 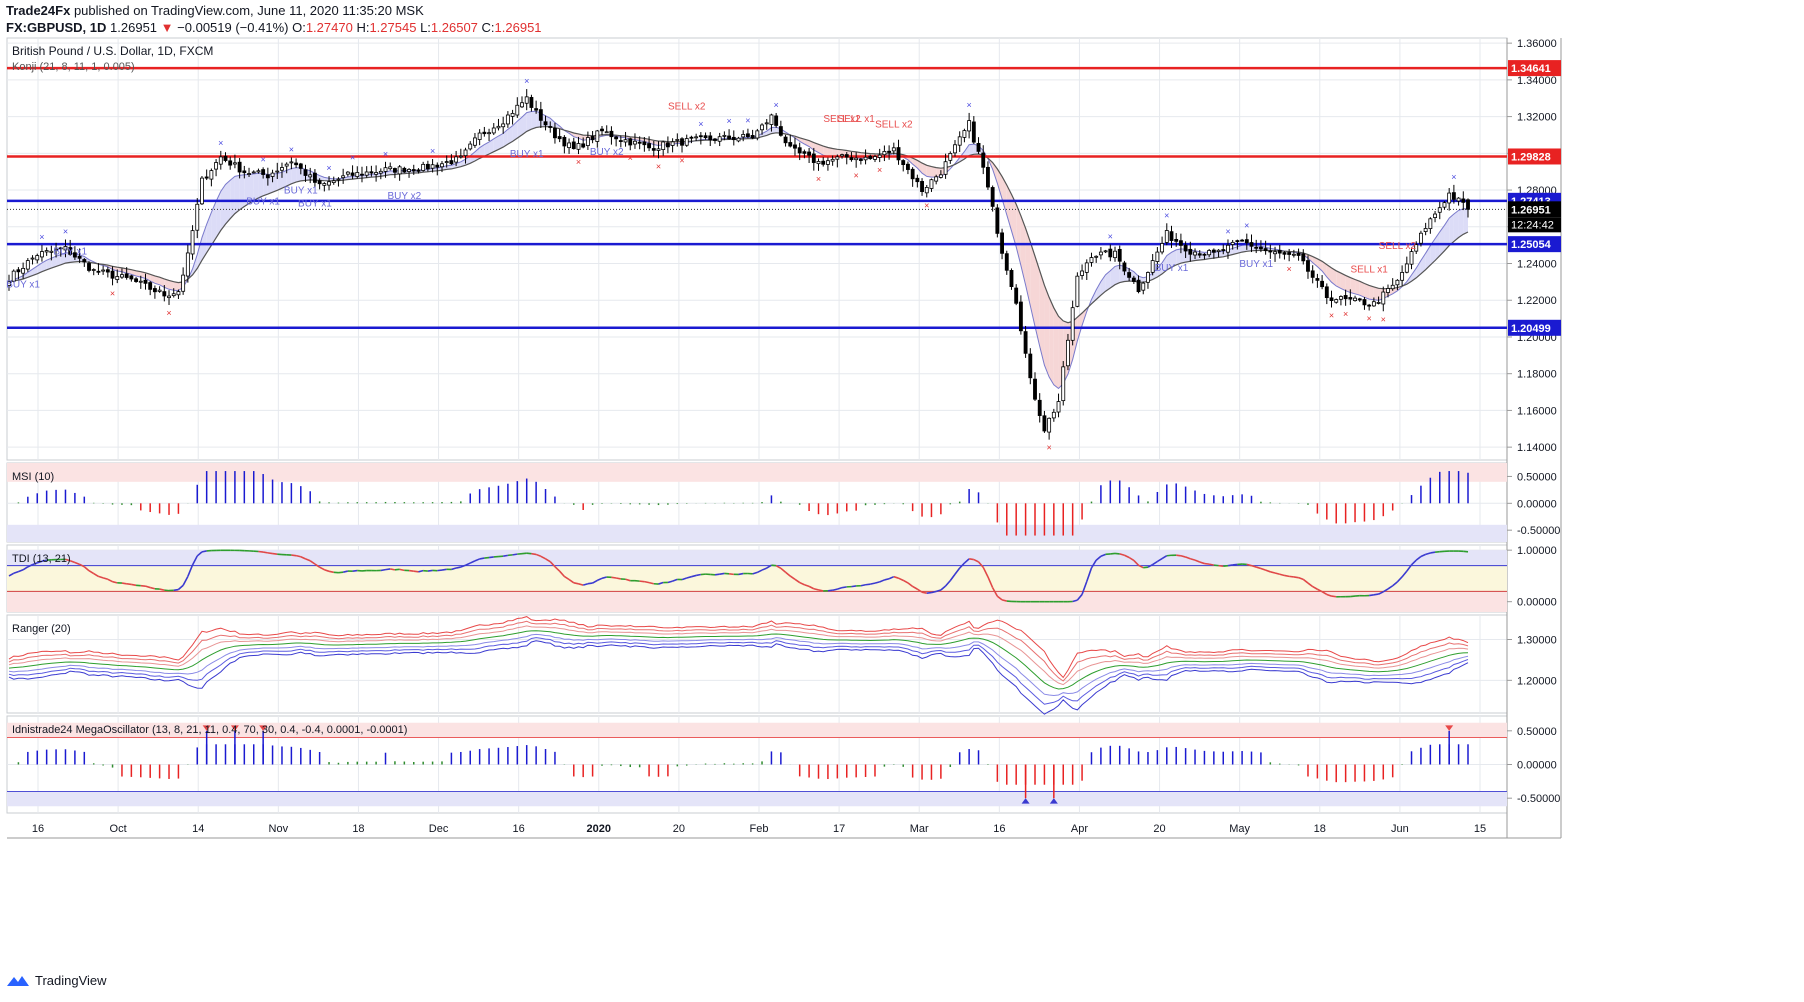 I want to click on y-tick-label: 1.00000, so click(x=1537, y=551).